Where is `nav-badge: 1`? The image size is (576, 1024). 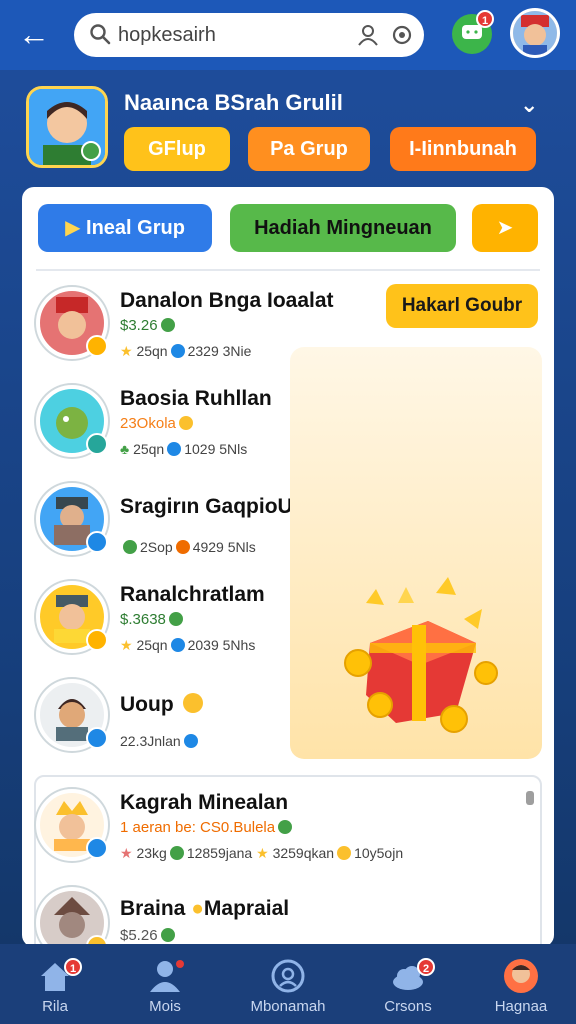 nav-badge: 1 is located at coordinates (73, 967).